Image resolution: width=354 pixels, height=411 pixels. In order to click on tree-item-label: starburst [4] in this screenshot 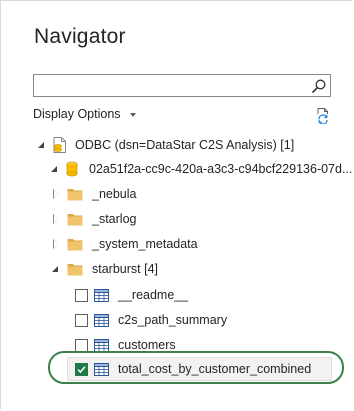, I will do `click(125, 269)`.